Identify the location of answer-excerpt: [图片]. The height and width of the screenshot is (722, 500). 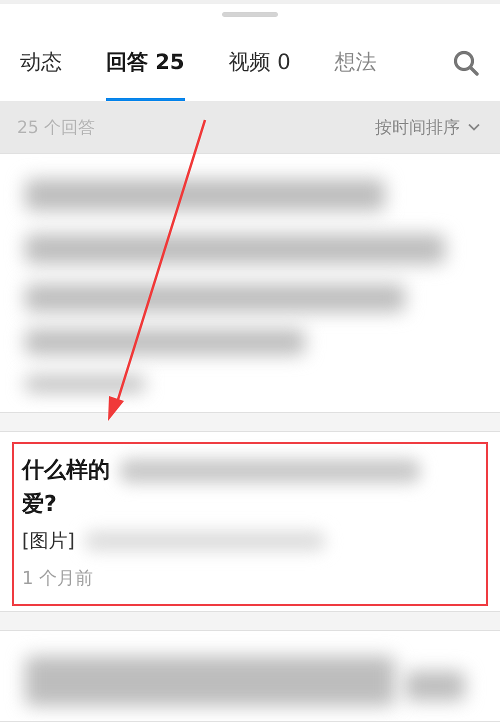
(48, 541).